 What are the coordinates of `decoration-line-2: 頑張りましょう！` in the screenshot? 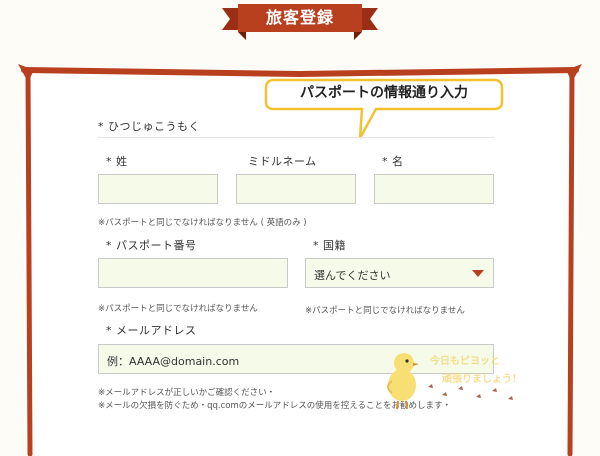 It's located at (482, 379).